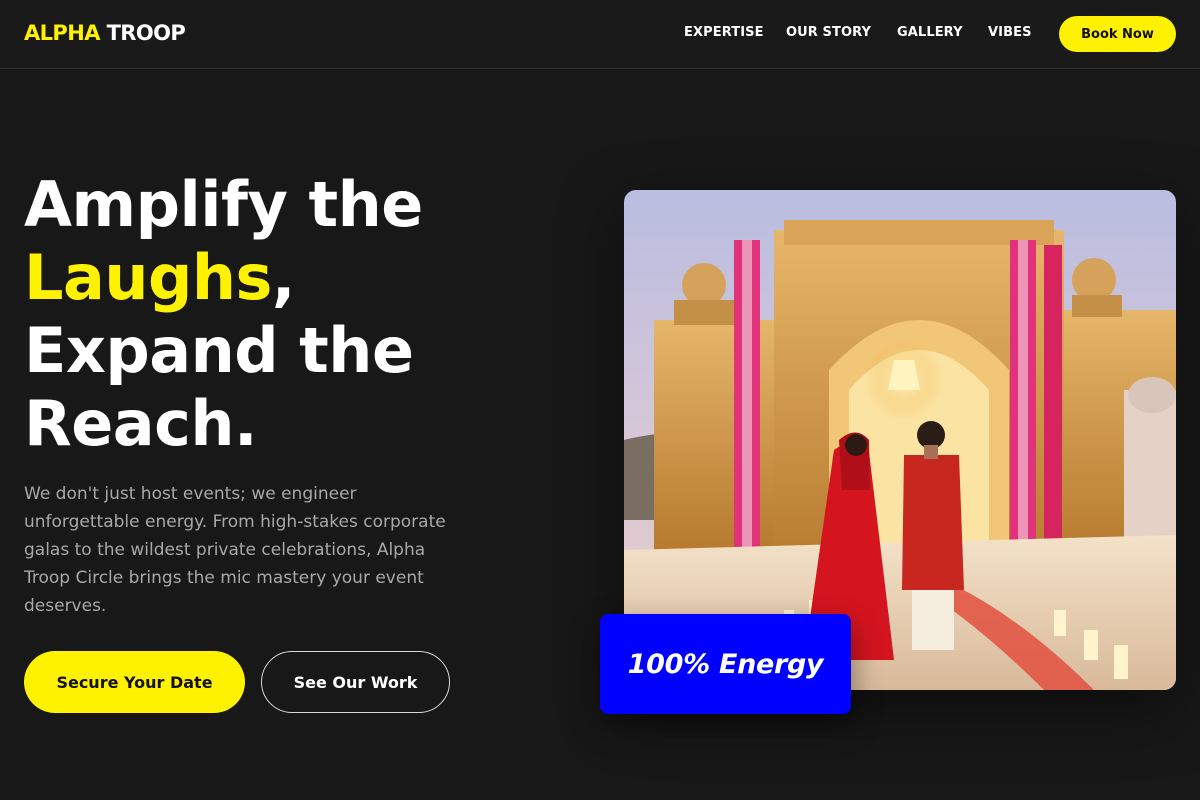  I want to click on headline-comma: ,, so click(283, 277).